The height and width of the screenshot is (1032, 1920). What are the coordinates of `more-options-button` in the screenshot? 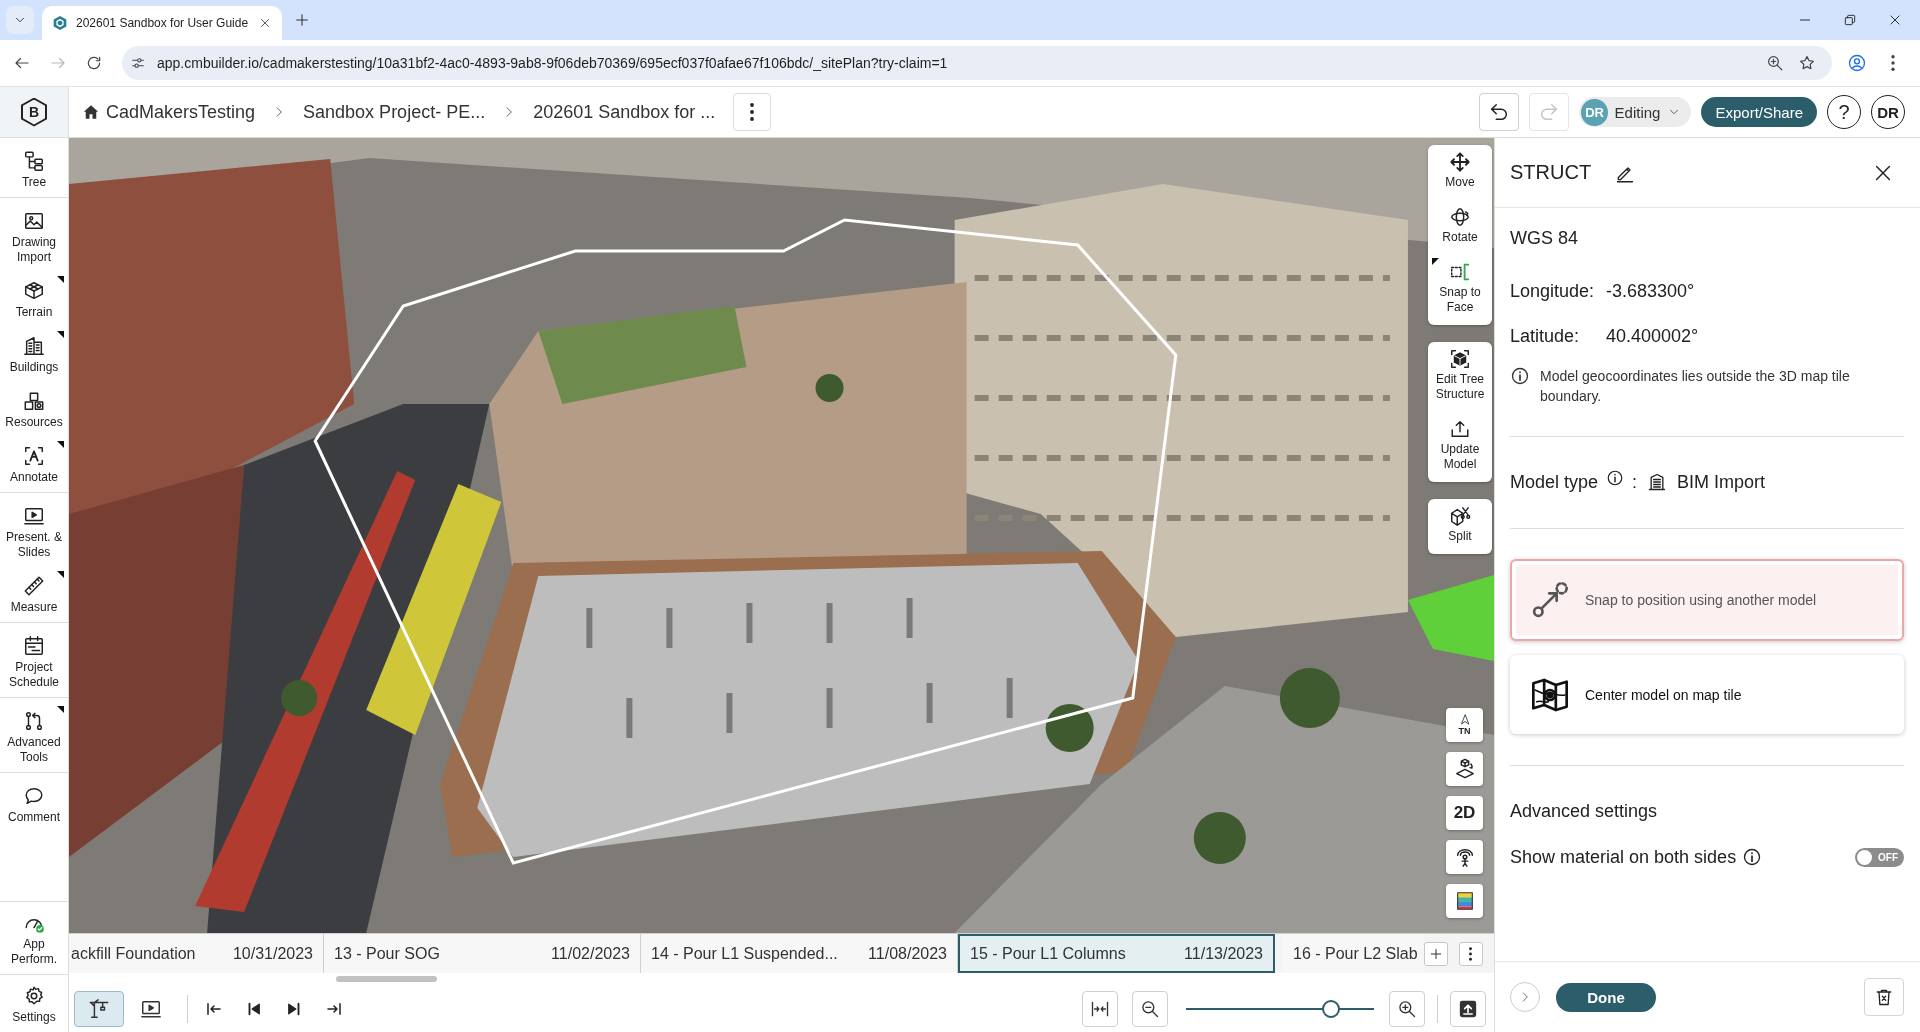 It's located at (752, 112).